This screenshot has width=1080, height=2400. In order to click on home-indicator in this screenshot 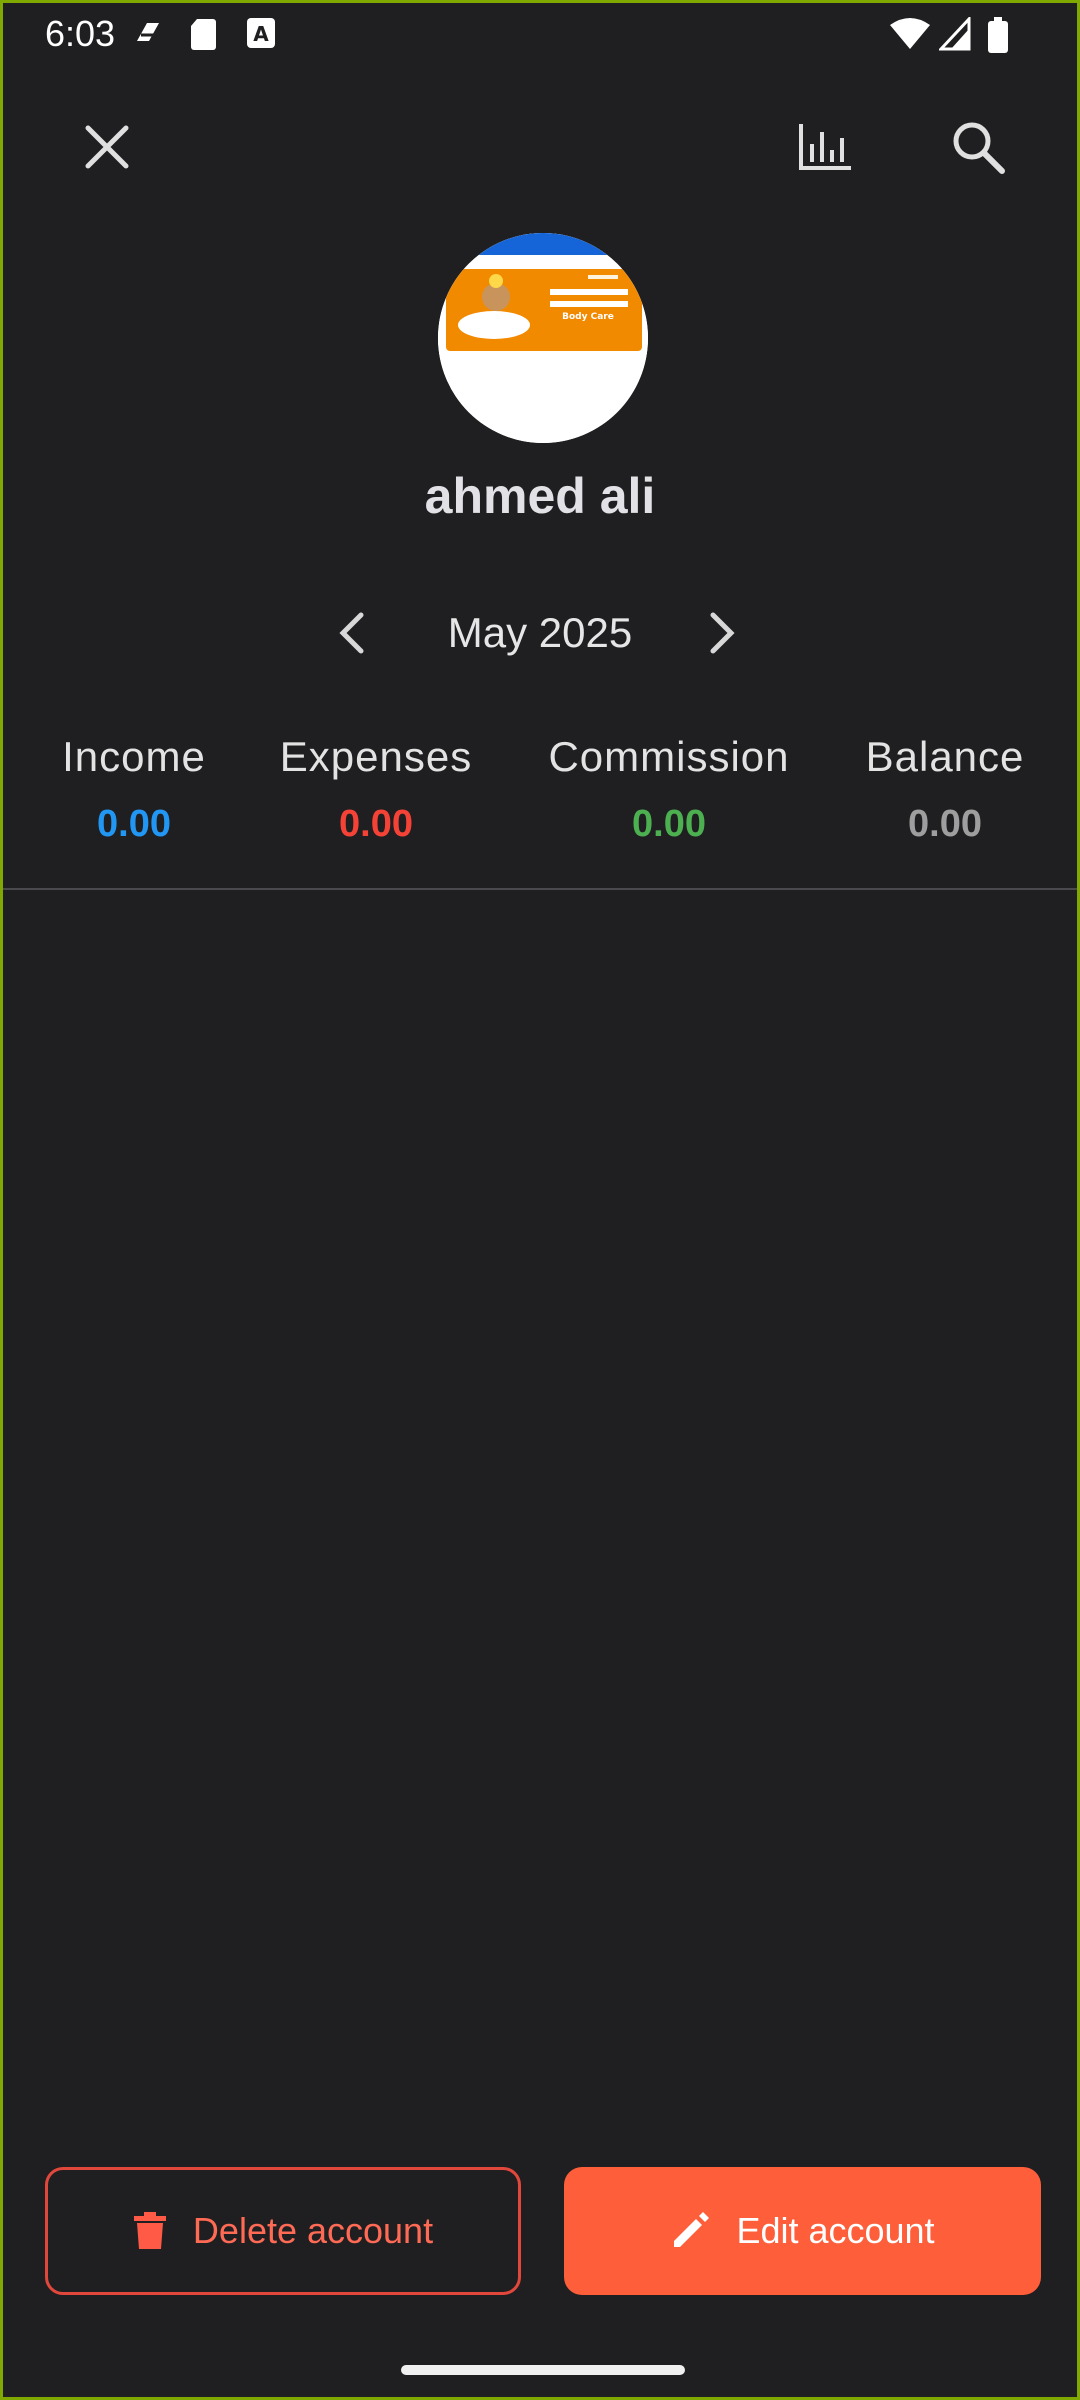, I will do `click(543, 2370)`.